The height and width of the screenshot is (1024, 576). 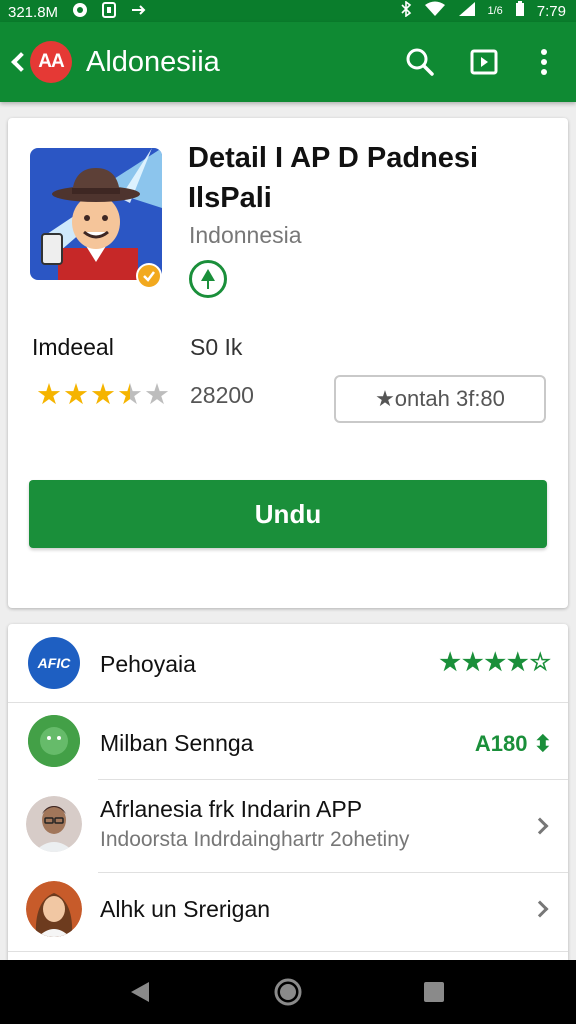 What do you see at coordinates (288, 951) in the screenshot?
I see `divider` at bounding box center [288, 951].